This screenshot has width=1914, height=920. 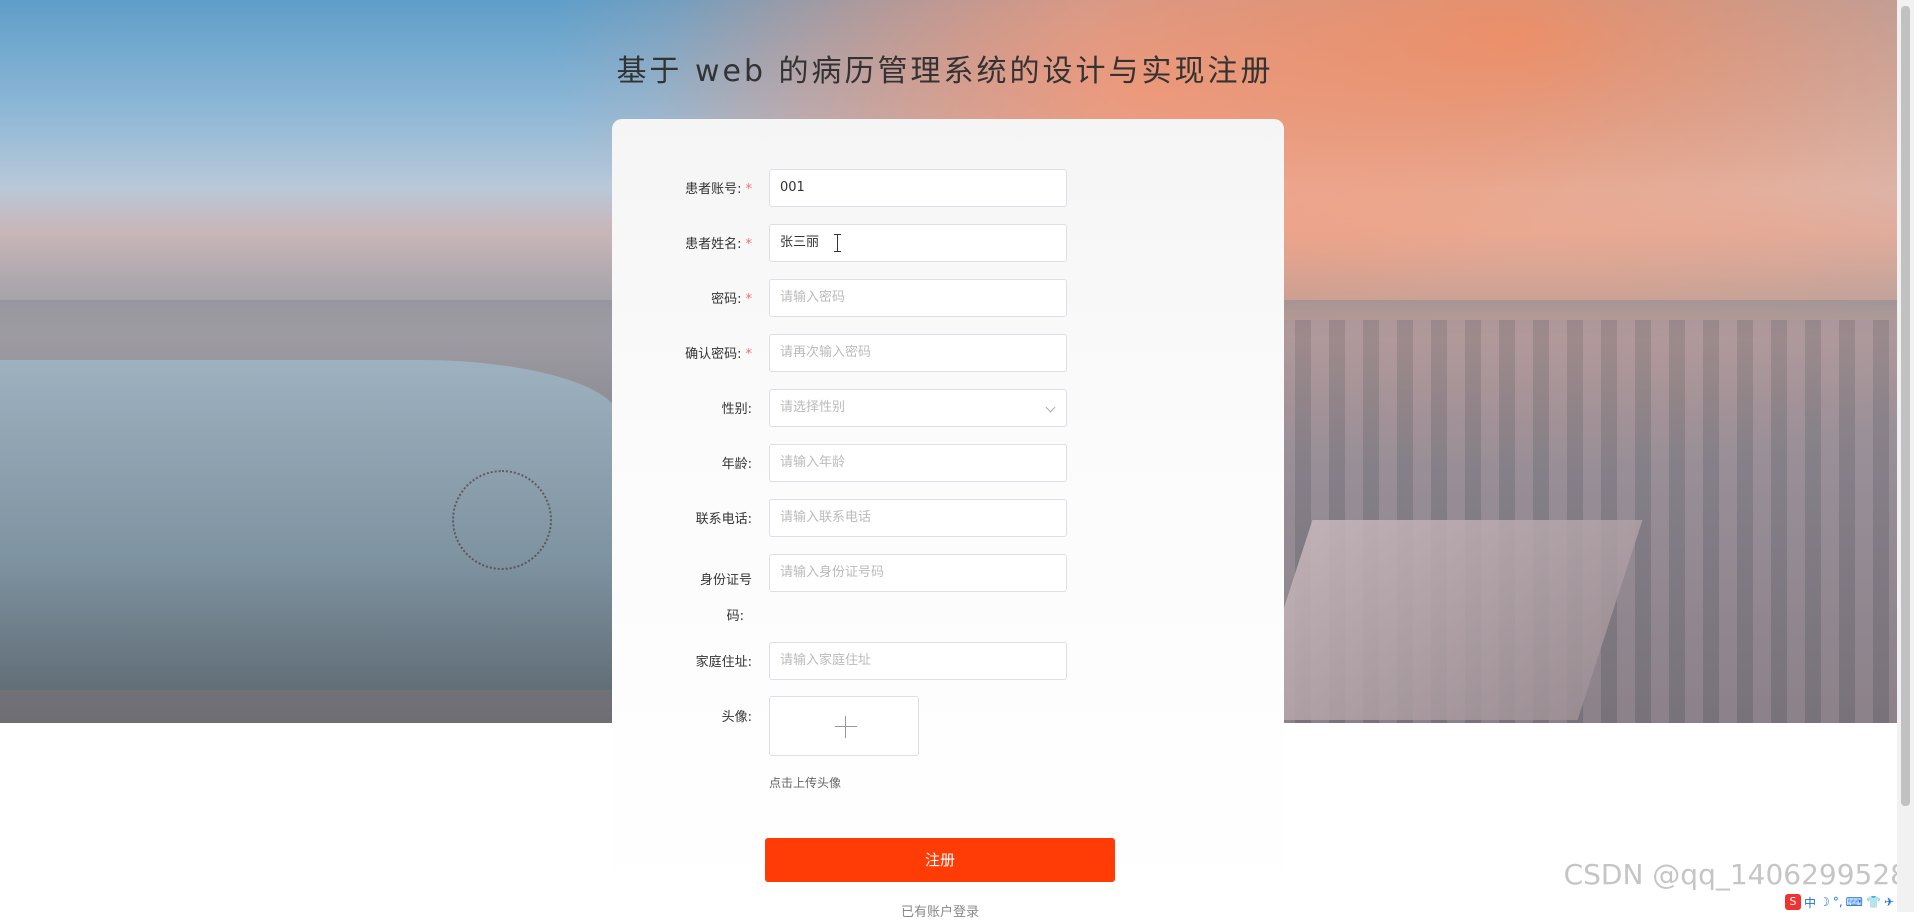 I want to click on watermark: CSDN @qq_1406299528, so click(x=1735, y=874).